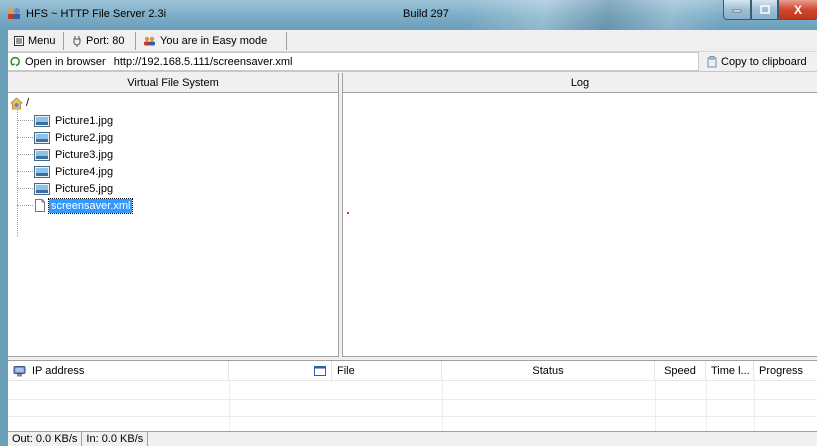 This screenshot has width=817, height=446. I want to click on vfs-file-name: Picture4.jpg, so click(84, 171).